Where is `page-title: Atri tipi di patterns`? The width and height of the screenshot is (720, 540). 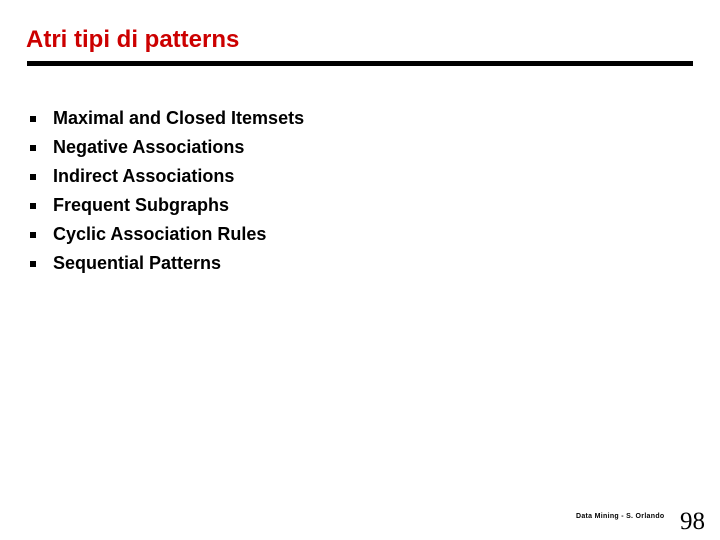
page-title: Atri tipi di patterns is located at coordinates (133, 39).